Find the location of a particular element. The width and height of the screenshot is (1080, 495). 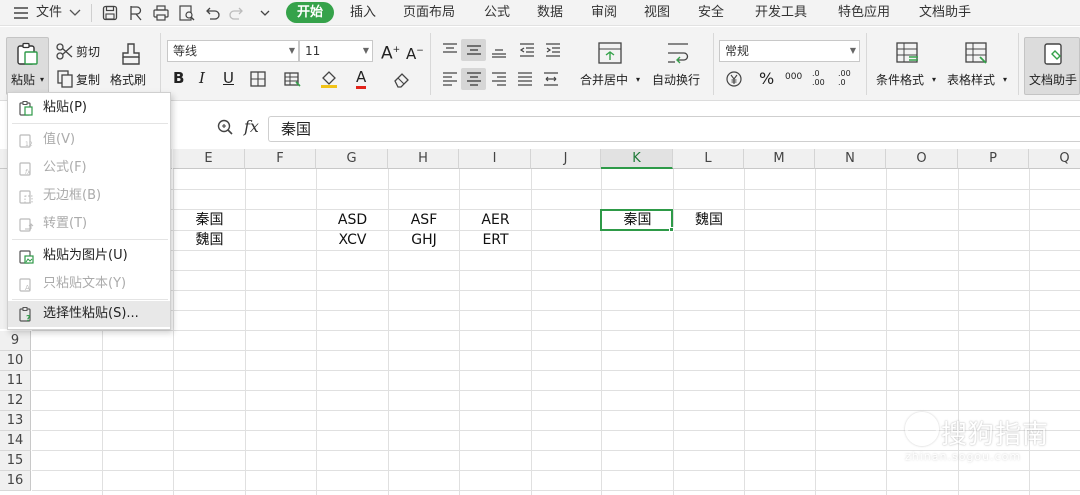

bold-button: B is located at coordinates (178, 78).